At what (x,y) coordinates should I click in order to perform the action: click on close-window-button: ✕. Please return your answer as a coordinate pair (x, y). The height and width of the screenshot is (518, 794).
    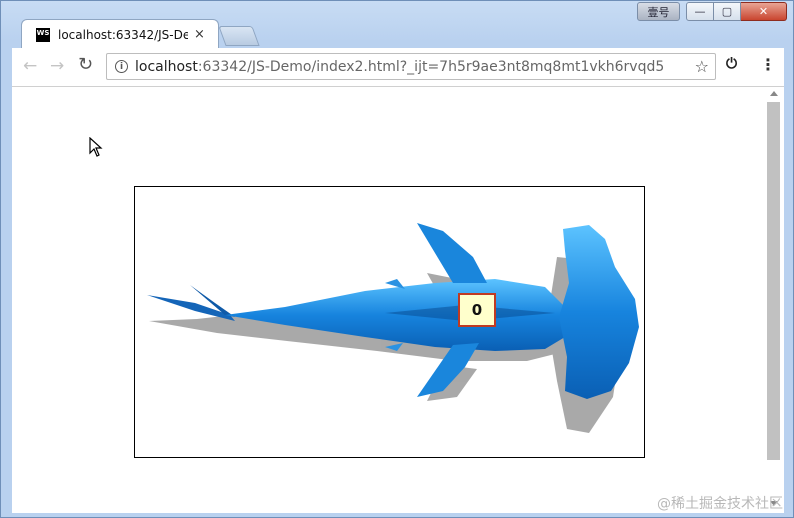
    Looking at the image, I should click on (764, 11).